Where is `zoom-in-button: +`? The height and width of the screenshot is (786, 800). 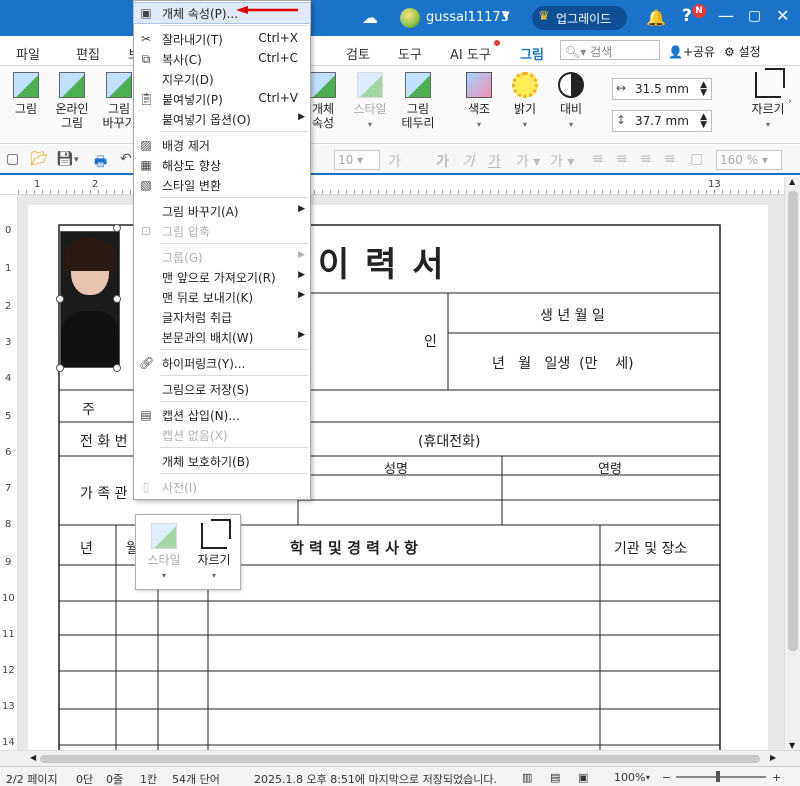 zoom-in-button: + is located at coordinates (776, 777).